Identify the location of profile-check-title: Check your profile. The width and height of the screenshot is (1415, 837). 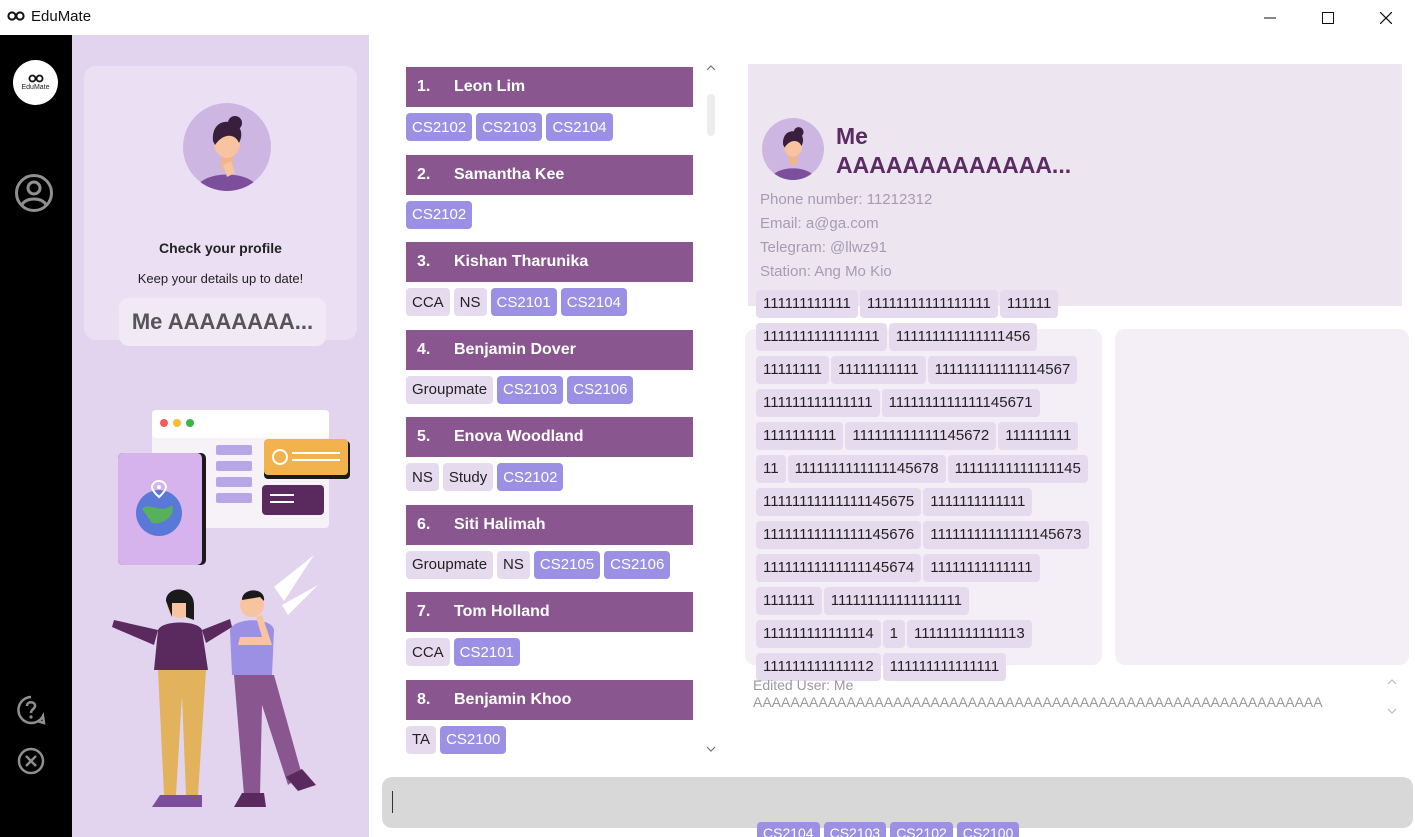
(220, 248).